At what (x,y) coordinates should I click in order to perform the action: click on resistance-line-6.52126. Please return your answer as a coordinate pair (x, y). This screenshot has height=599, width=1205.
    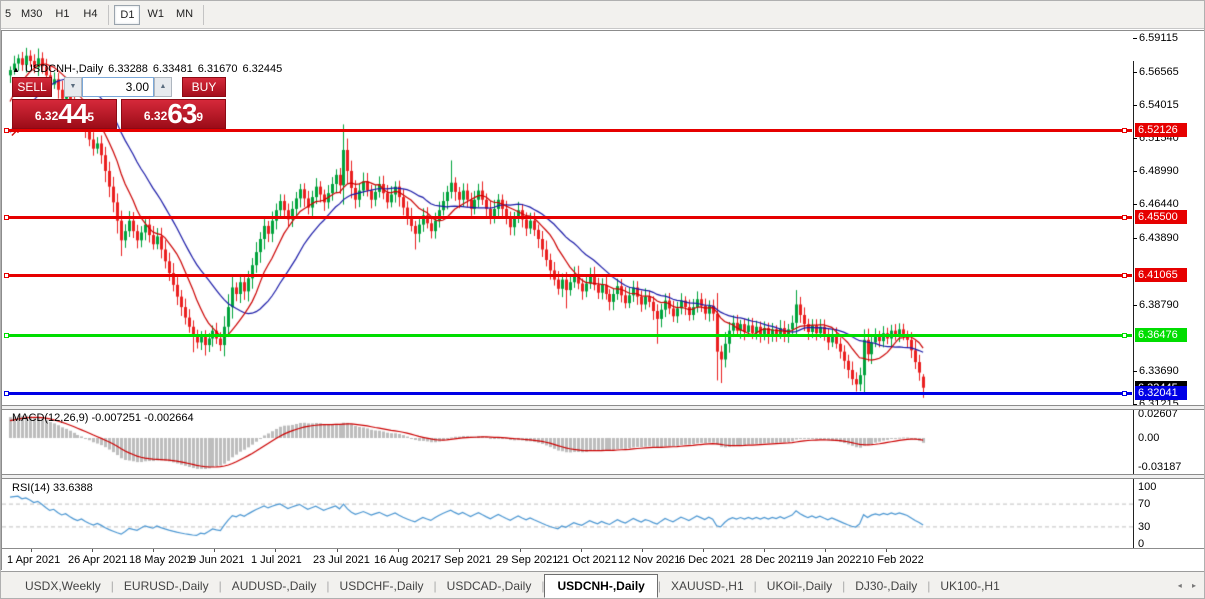
    Looking at the image, I should click on (568, 130).